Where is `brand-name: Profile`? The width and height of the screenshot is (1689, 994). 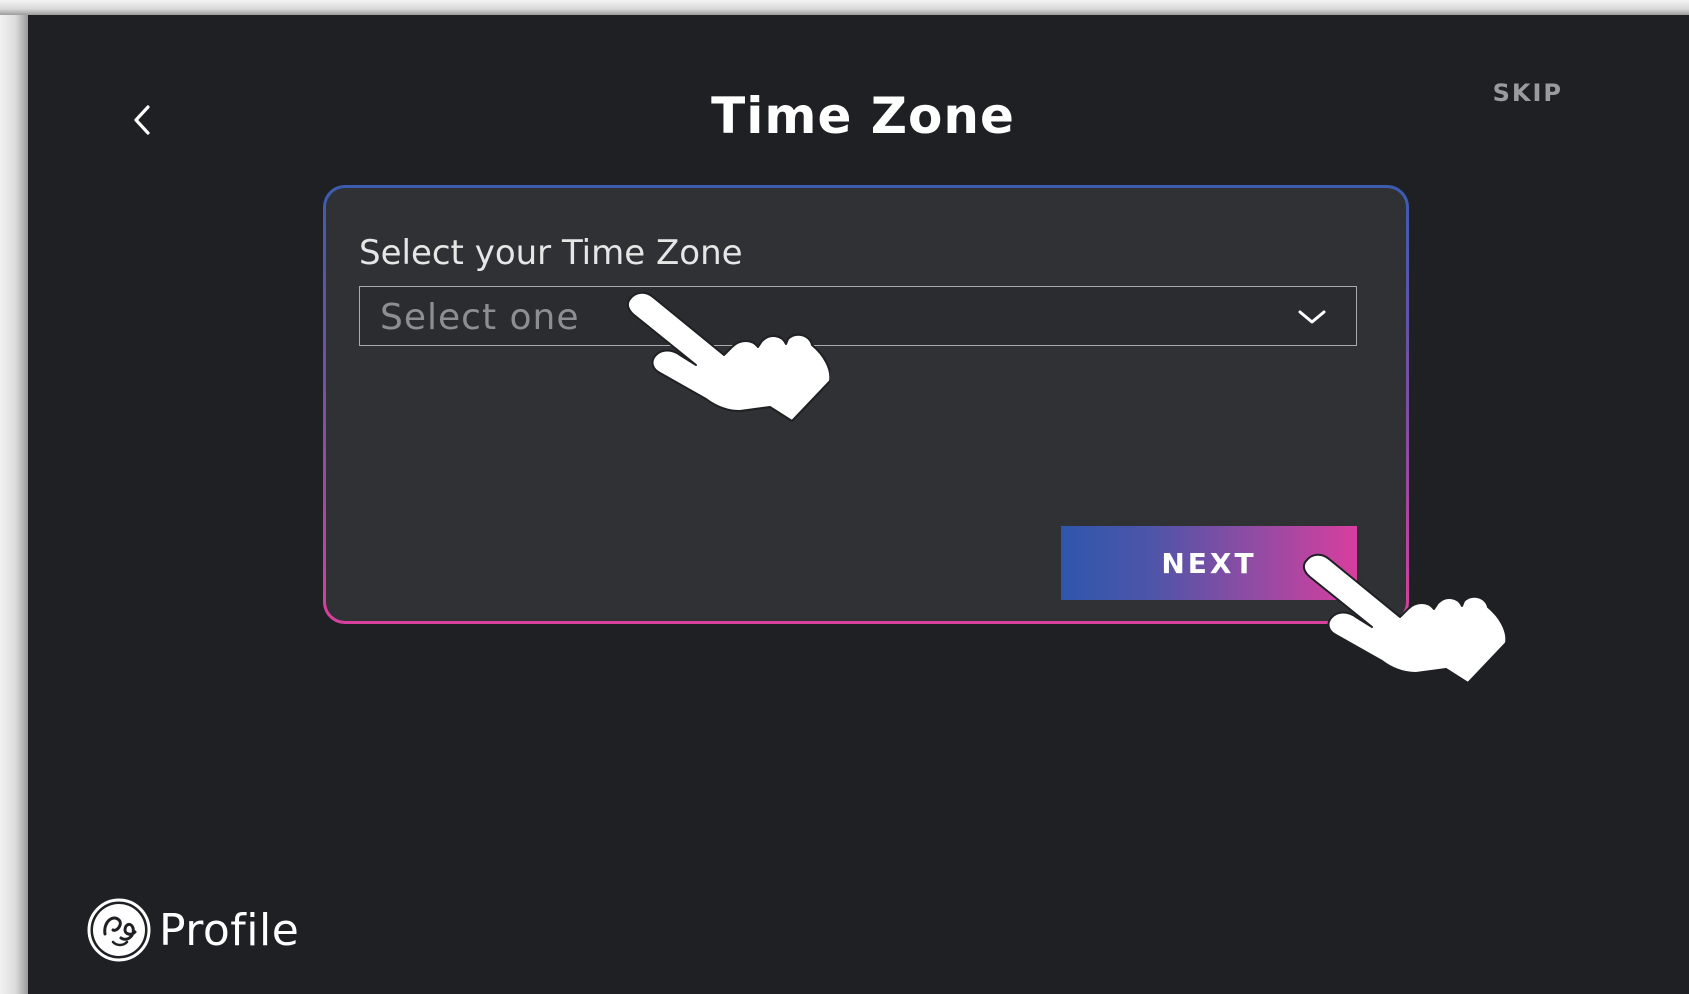
brand-name: Profile is located at coordinates (229, 930).